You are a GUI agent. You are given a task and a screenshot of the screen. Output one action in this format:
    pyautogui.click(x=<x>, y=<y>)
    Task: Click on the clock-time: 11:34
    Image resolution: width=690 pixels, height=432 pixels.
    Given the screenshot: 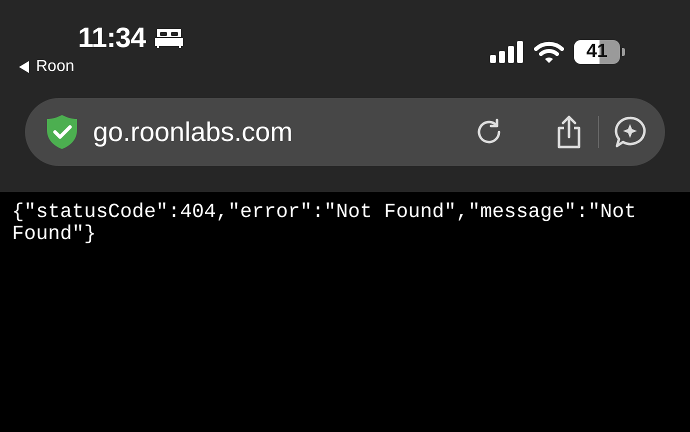 What is the action you would take?
    pyautogui.click(x=112, y=38)
    